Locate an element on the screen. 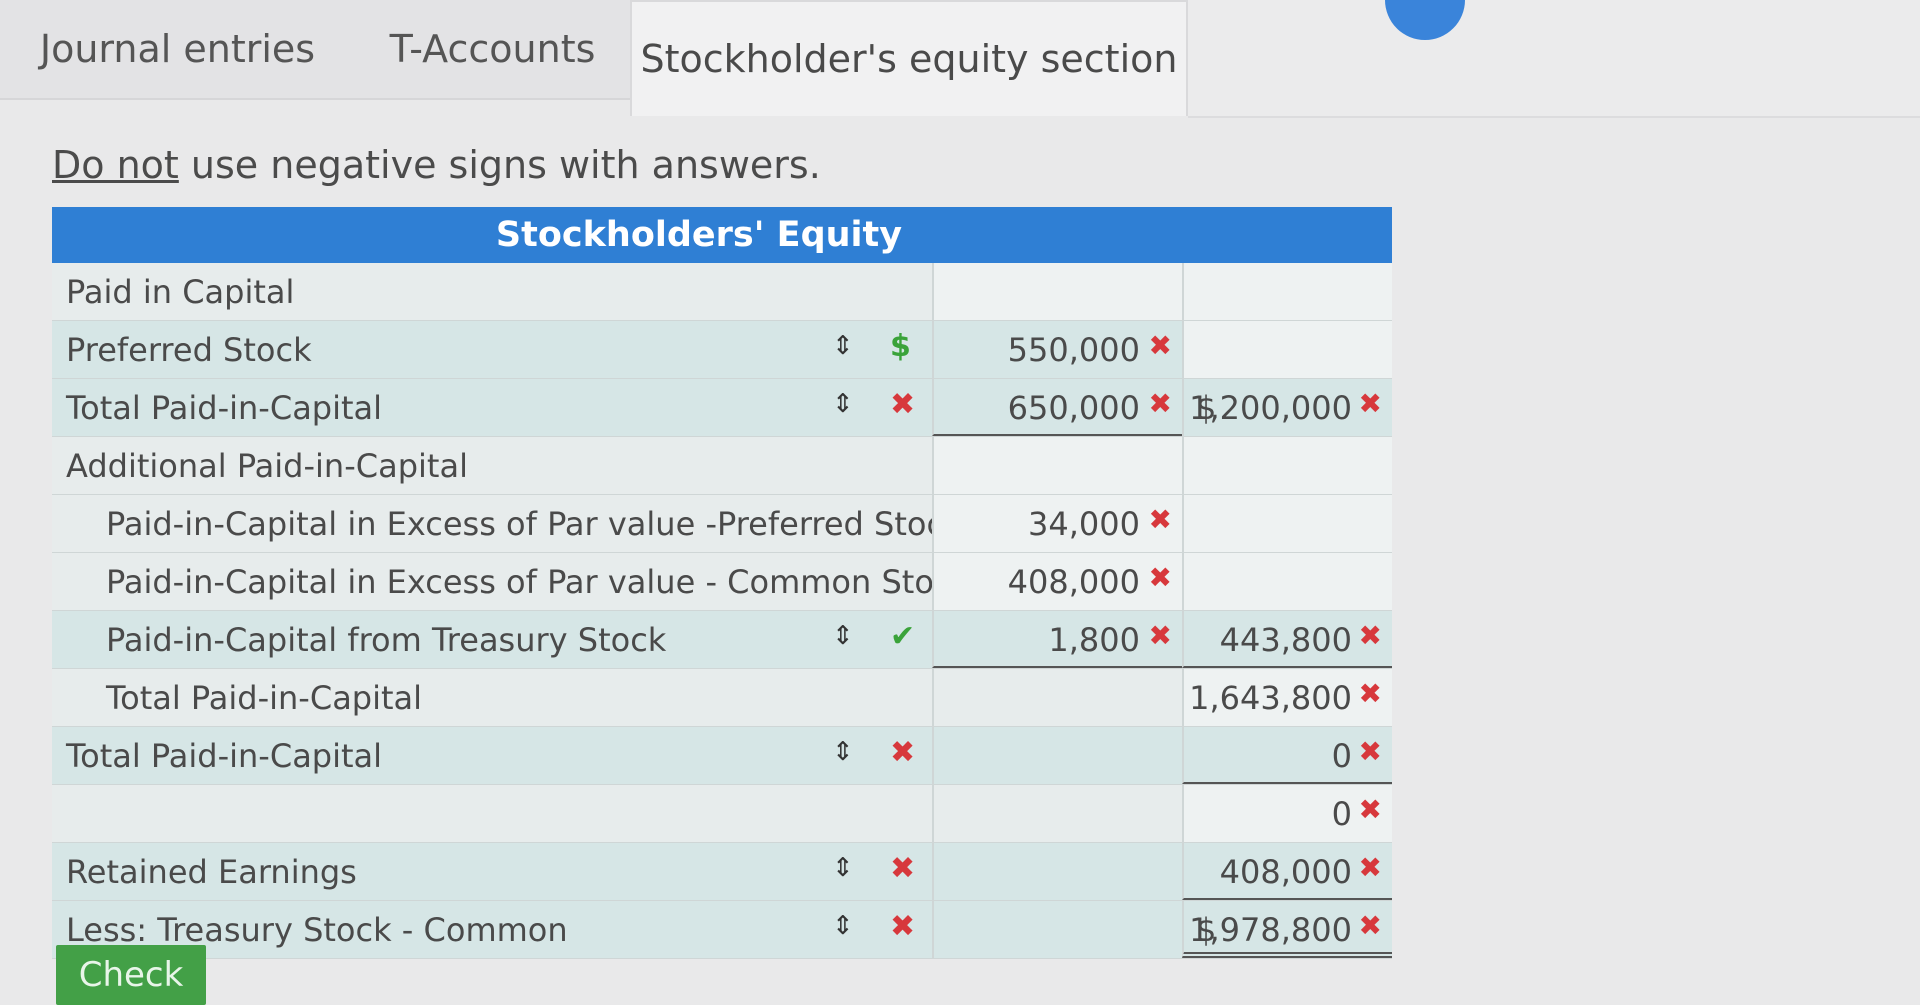  tab-t-accounts: T-Accounts is located at coordinates (492, 50).